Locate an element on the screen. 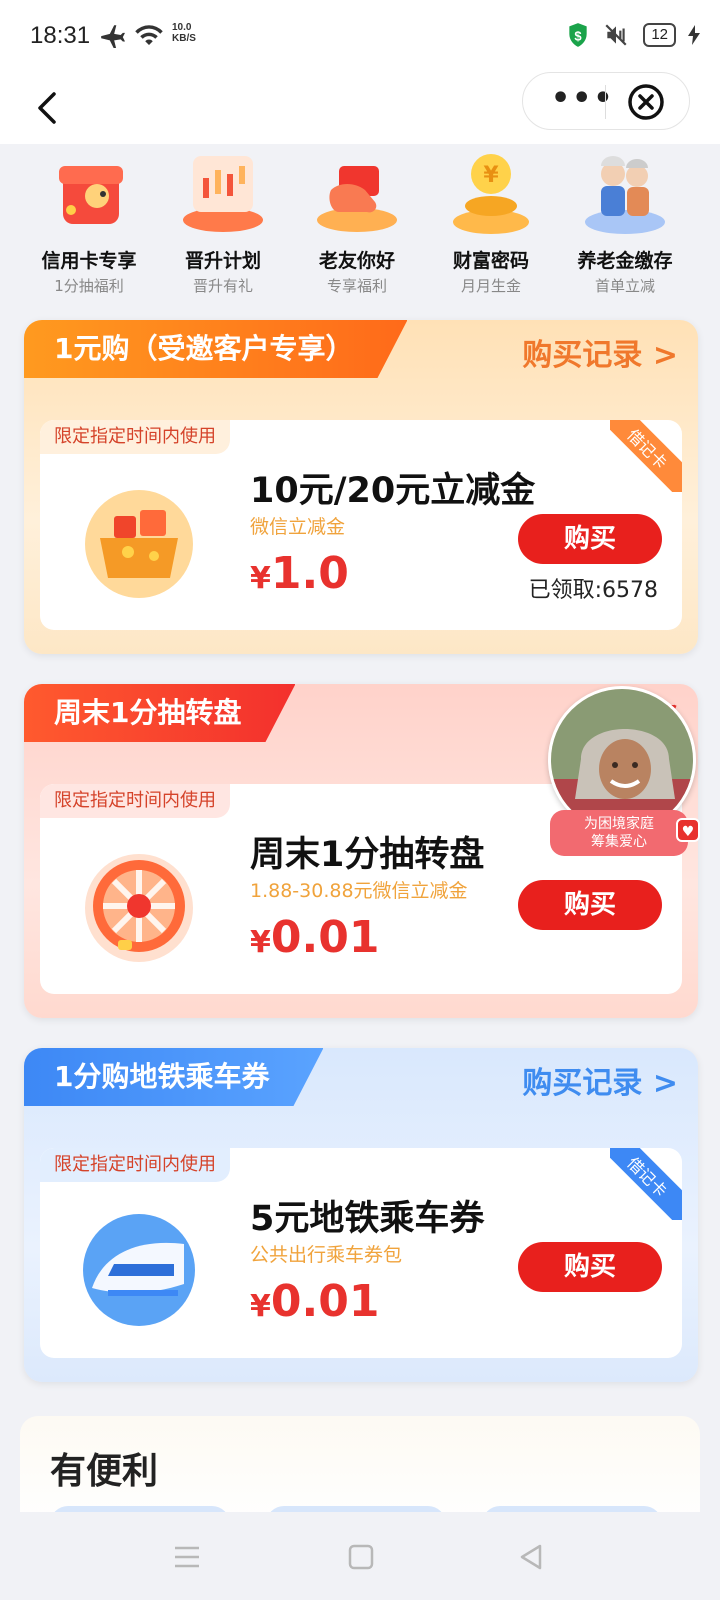 The width and height of the screenshot is (720, 1600). mini-program-capsule: ••• is located at coordinates (606, 101).